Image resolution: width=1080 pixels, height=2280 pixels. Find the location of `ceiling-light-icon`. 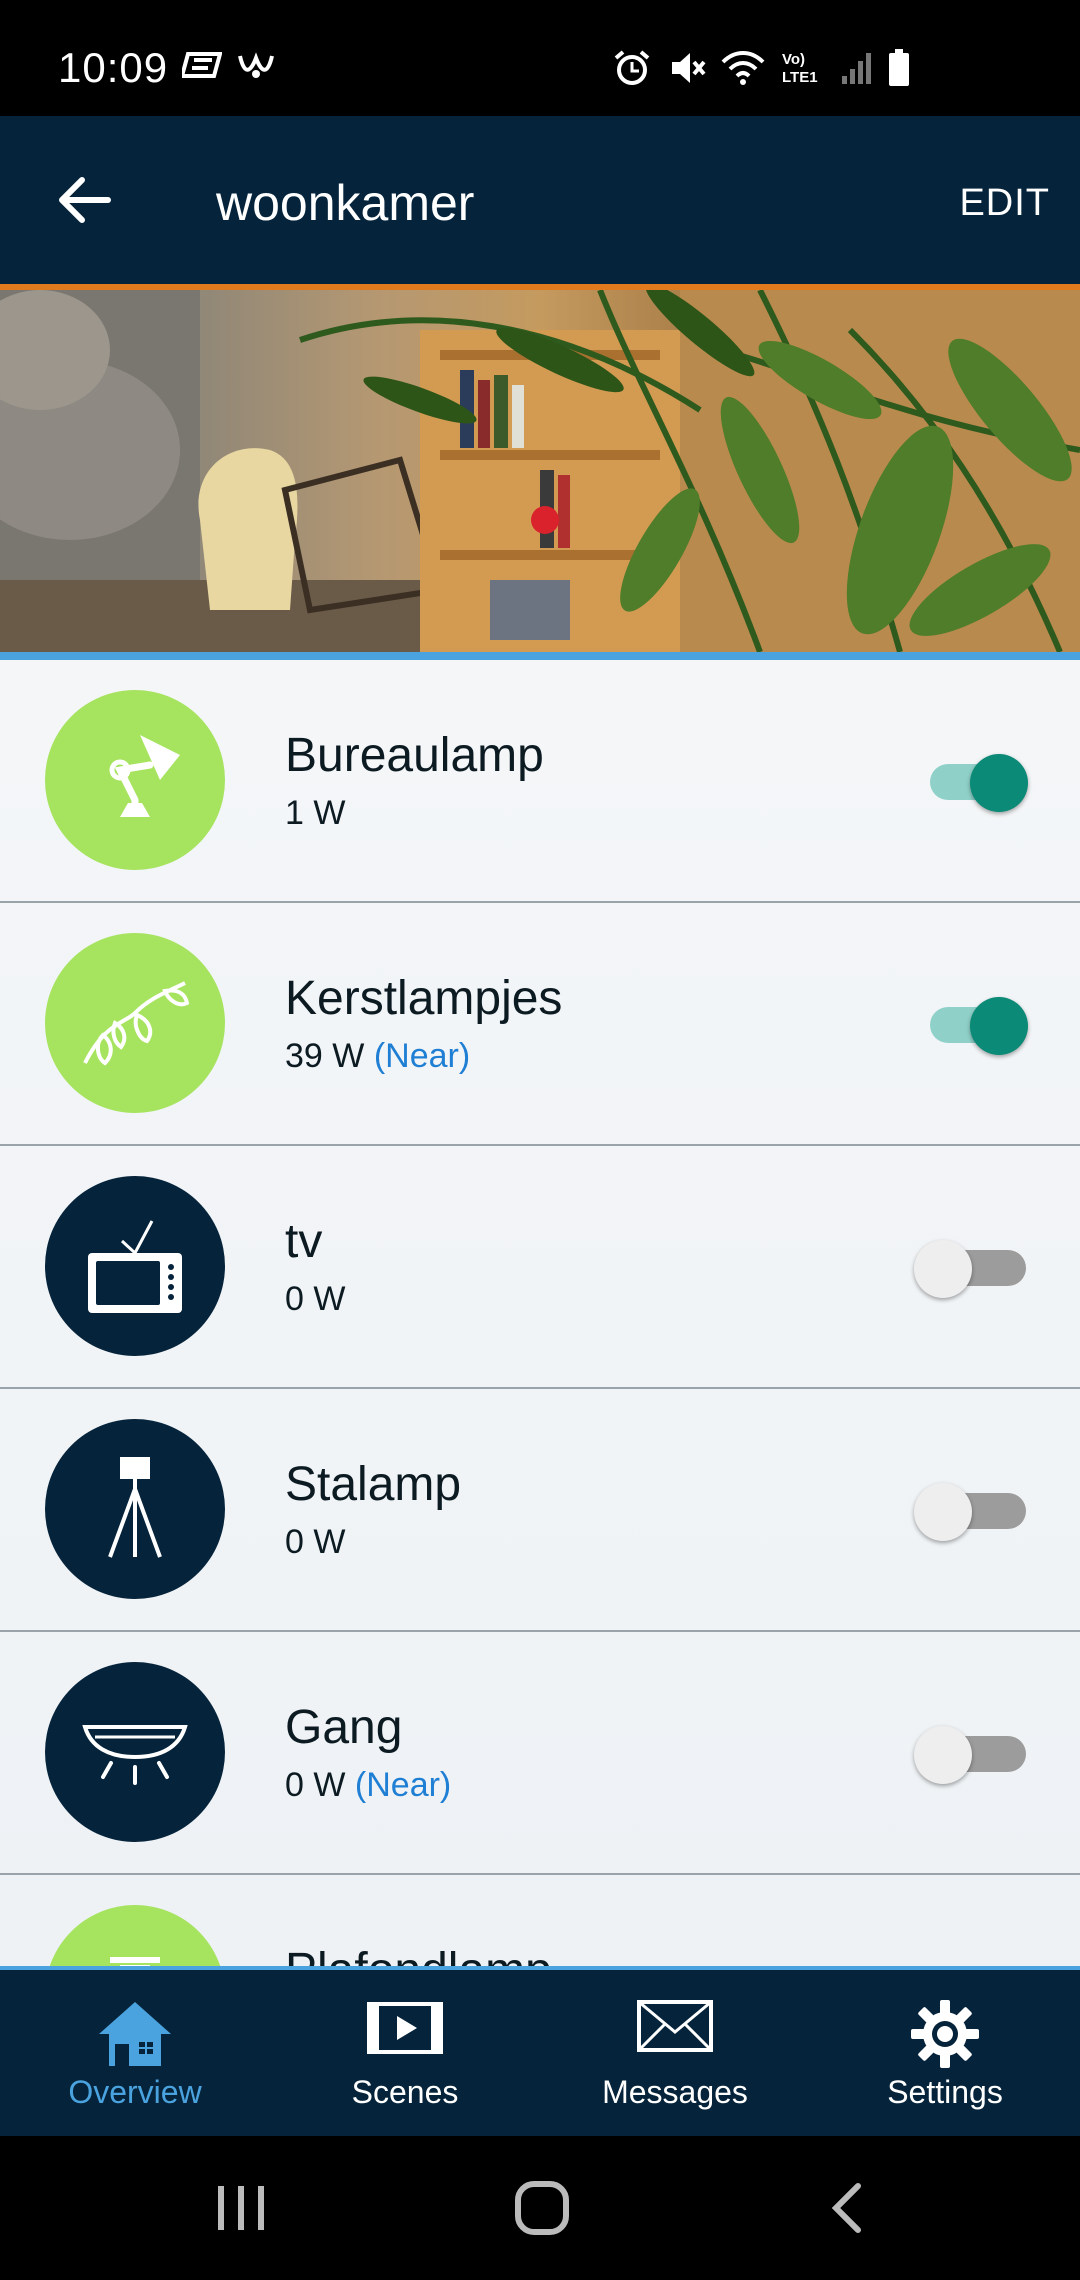

ceiling-light-icon is located at coordinates (135, 1755).